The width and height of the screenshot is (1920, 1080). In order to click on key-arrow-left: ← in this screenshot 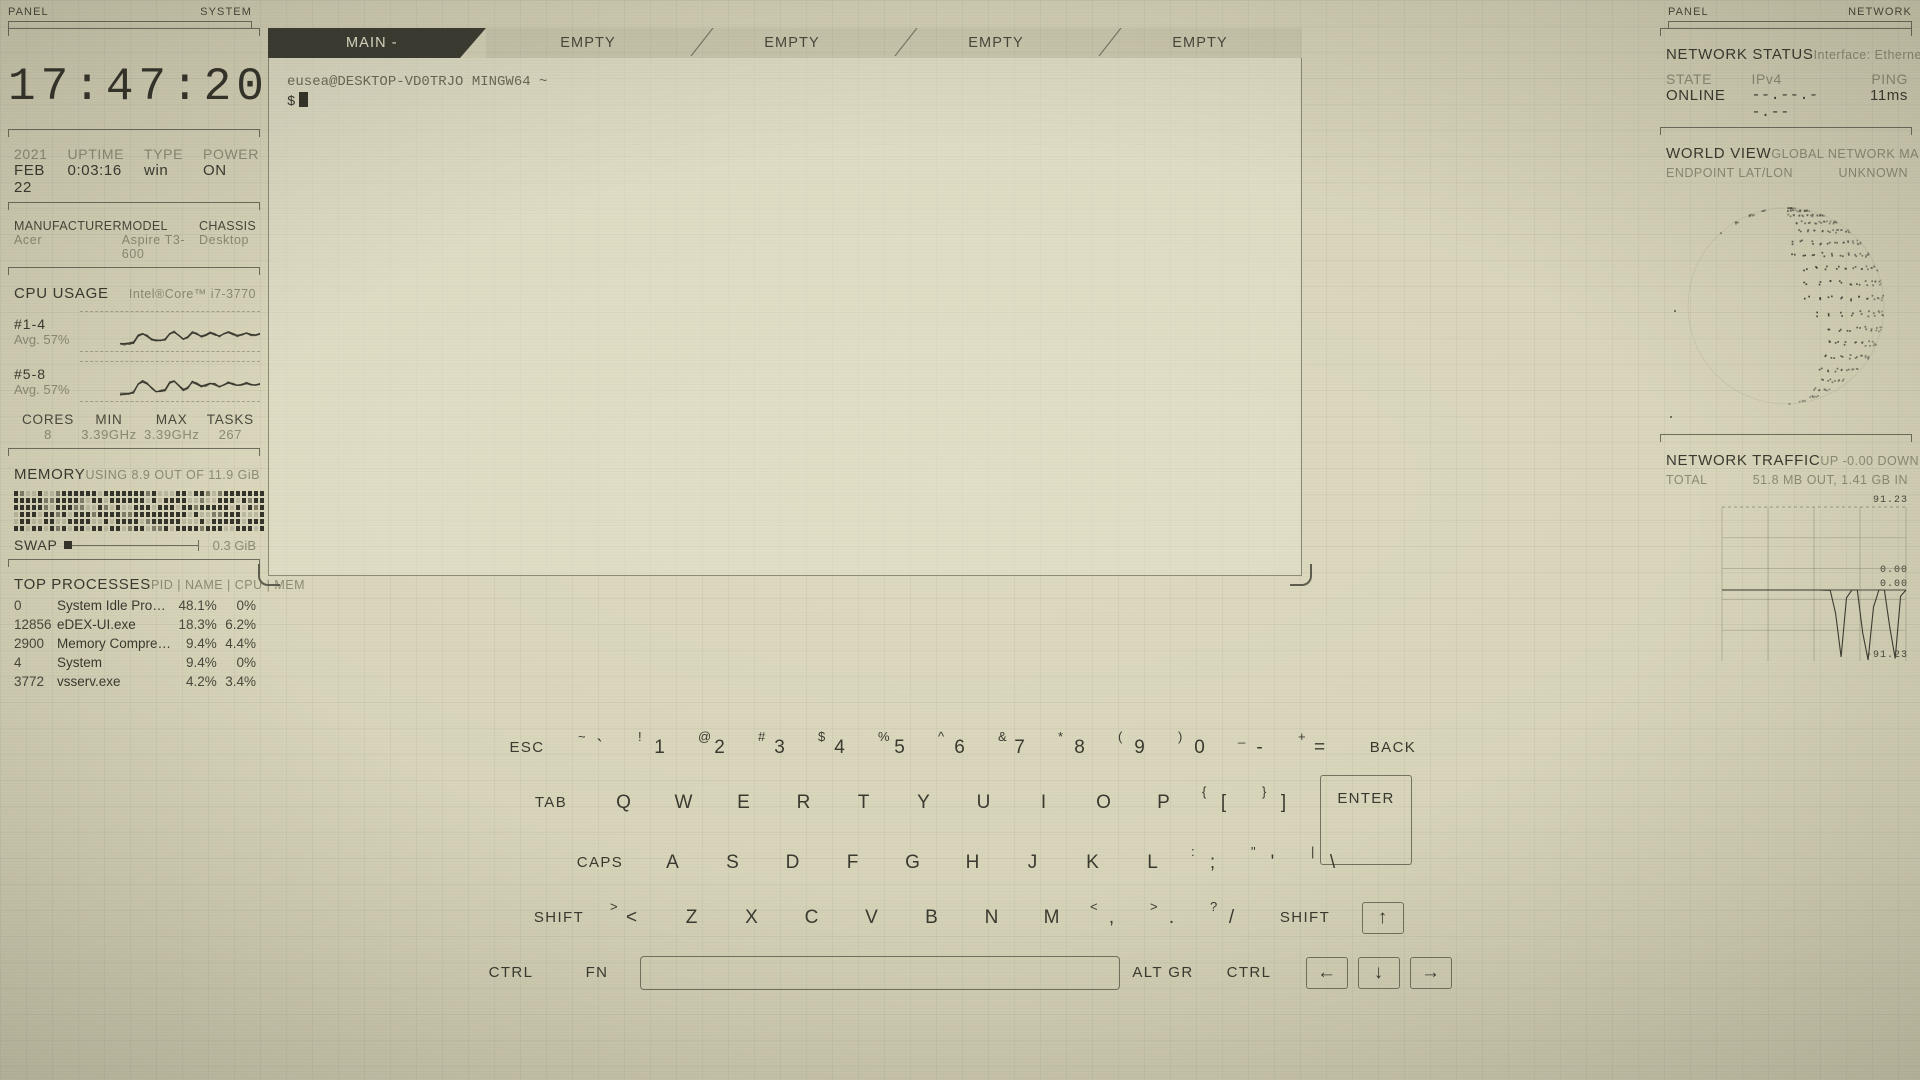, I will do `click(1327, 972)`.